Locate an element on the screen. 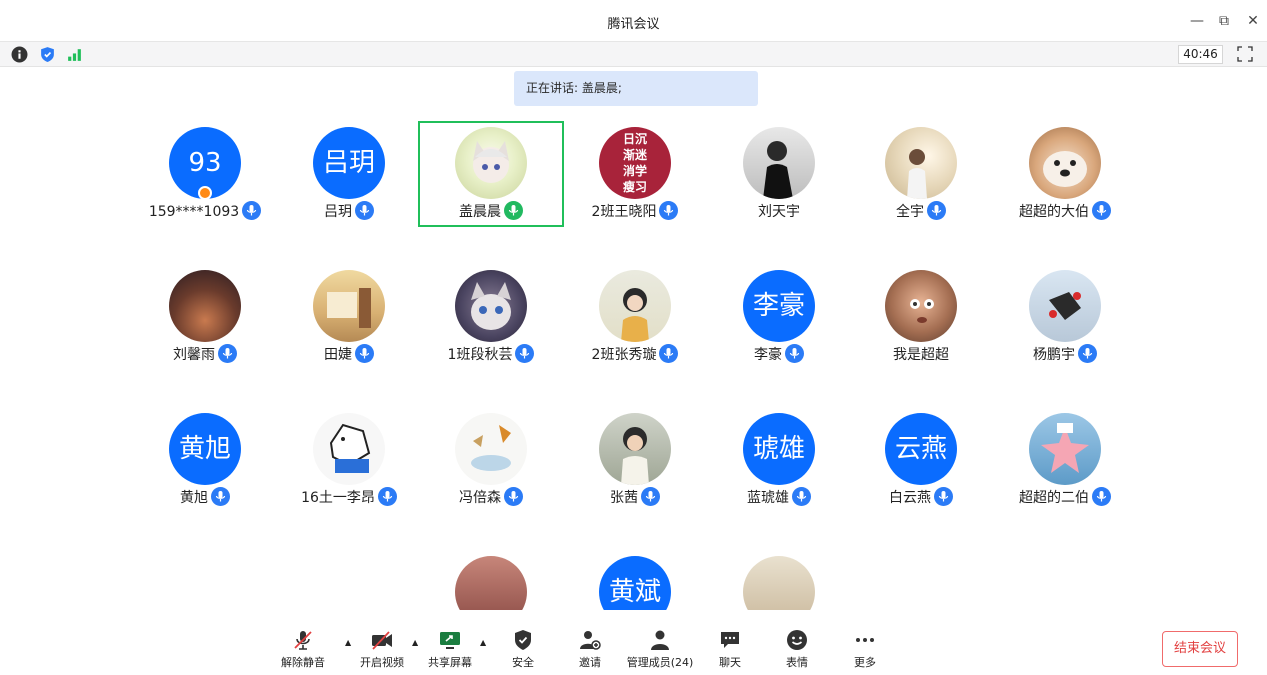  participant-name: 白云燕 is located at coordinates (910, 498).